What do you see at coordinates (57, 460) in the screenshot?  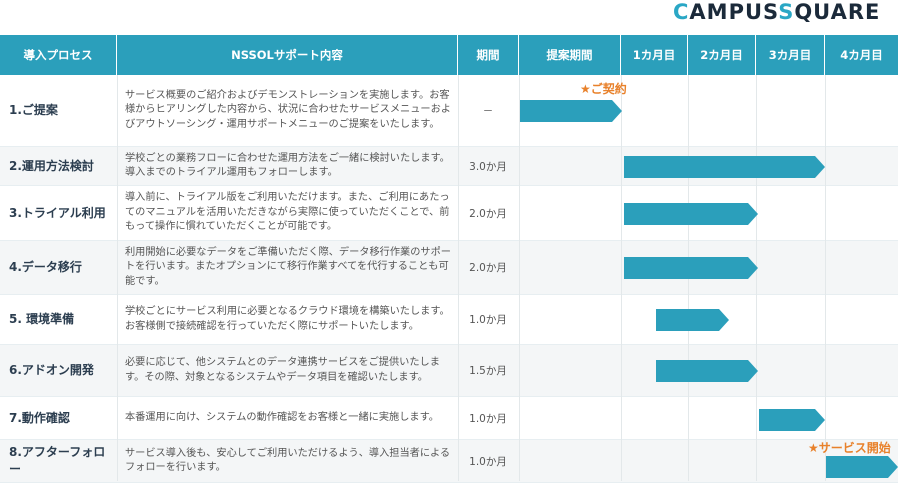 I see `process-name: 8.アフターフォロー` at bounding box center [57, 460].